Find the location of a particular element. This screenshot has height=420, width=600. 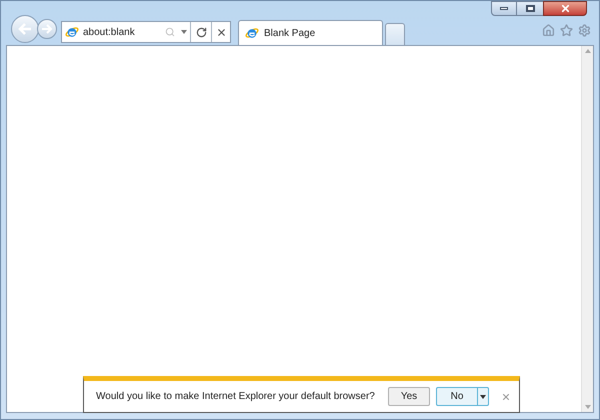

forward-button is located at coordinates (47, 29).